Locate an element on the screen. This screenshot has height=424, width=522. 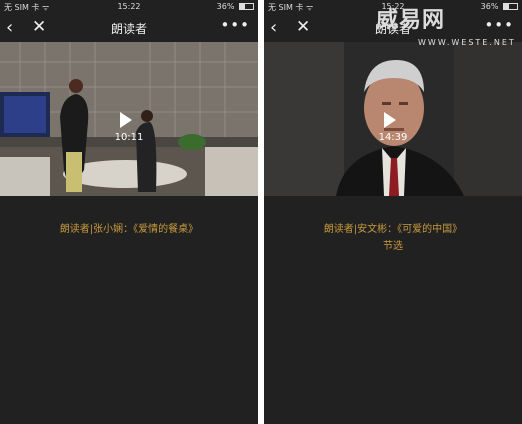
nav-bar: ‹ ✕ 朗读者 ••• is located at coordinates (129, 28).